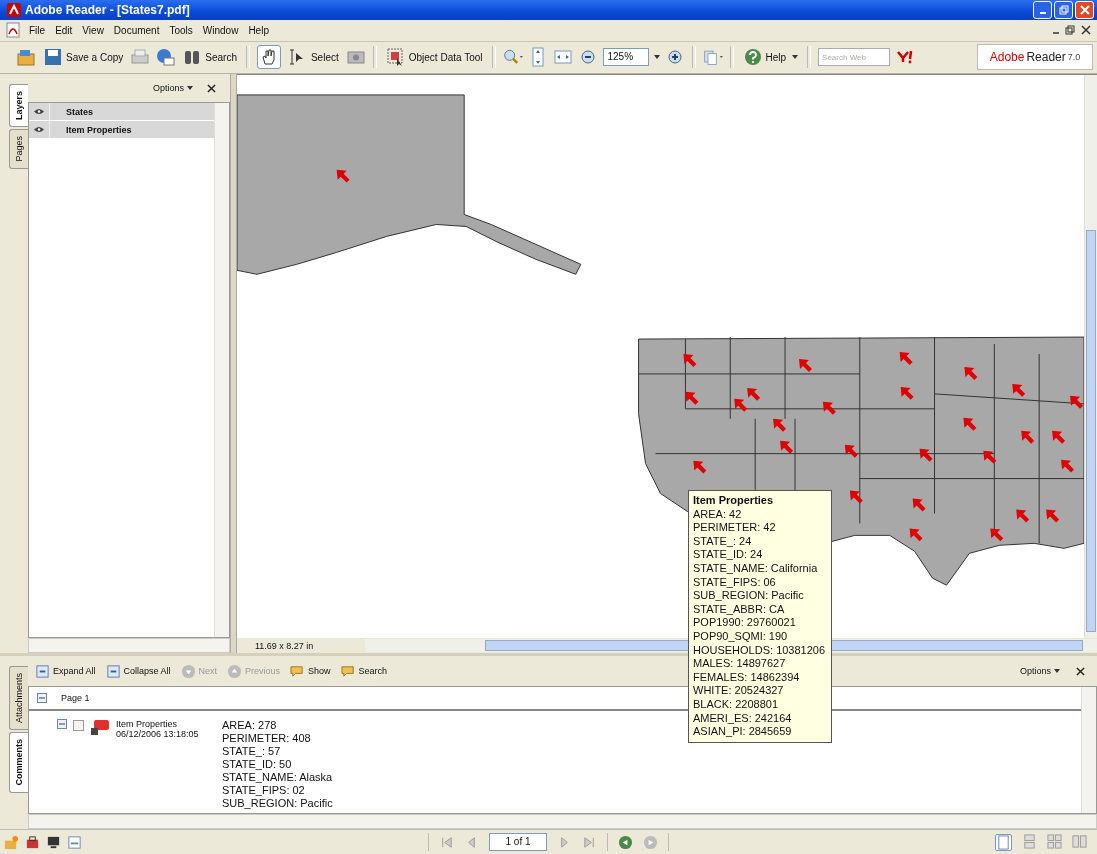 The width and height of the screenshot is (1097, 854). I want to click on menu-item: Window, so click(220, 30).